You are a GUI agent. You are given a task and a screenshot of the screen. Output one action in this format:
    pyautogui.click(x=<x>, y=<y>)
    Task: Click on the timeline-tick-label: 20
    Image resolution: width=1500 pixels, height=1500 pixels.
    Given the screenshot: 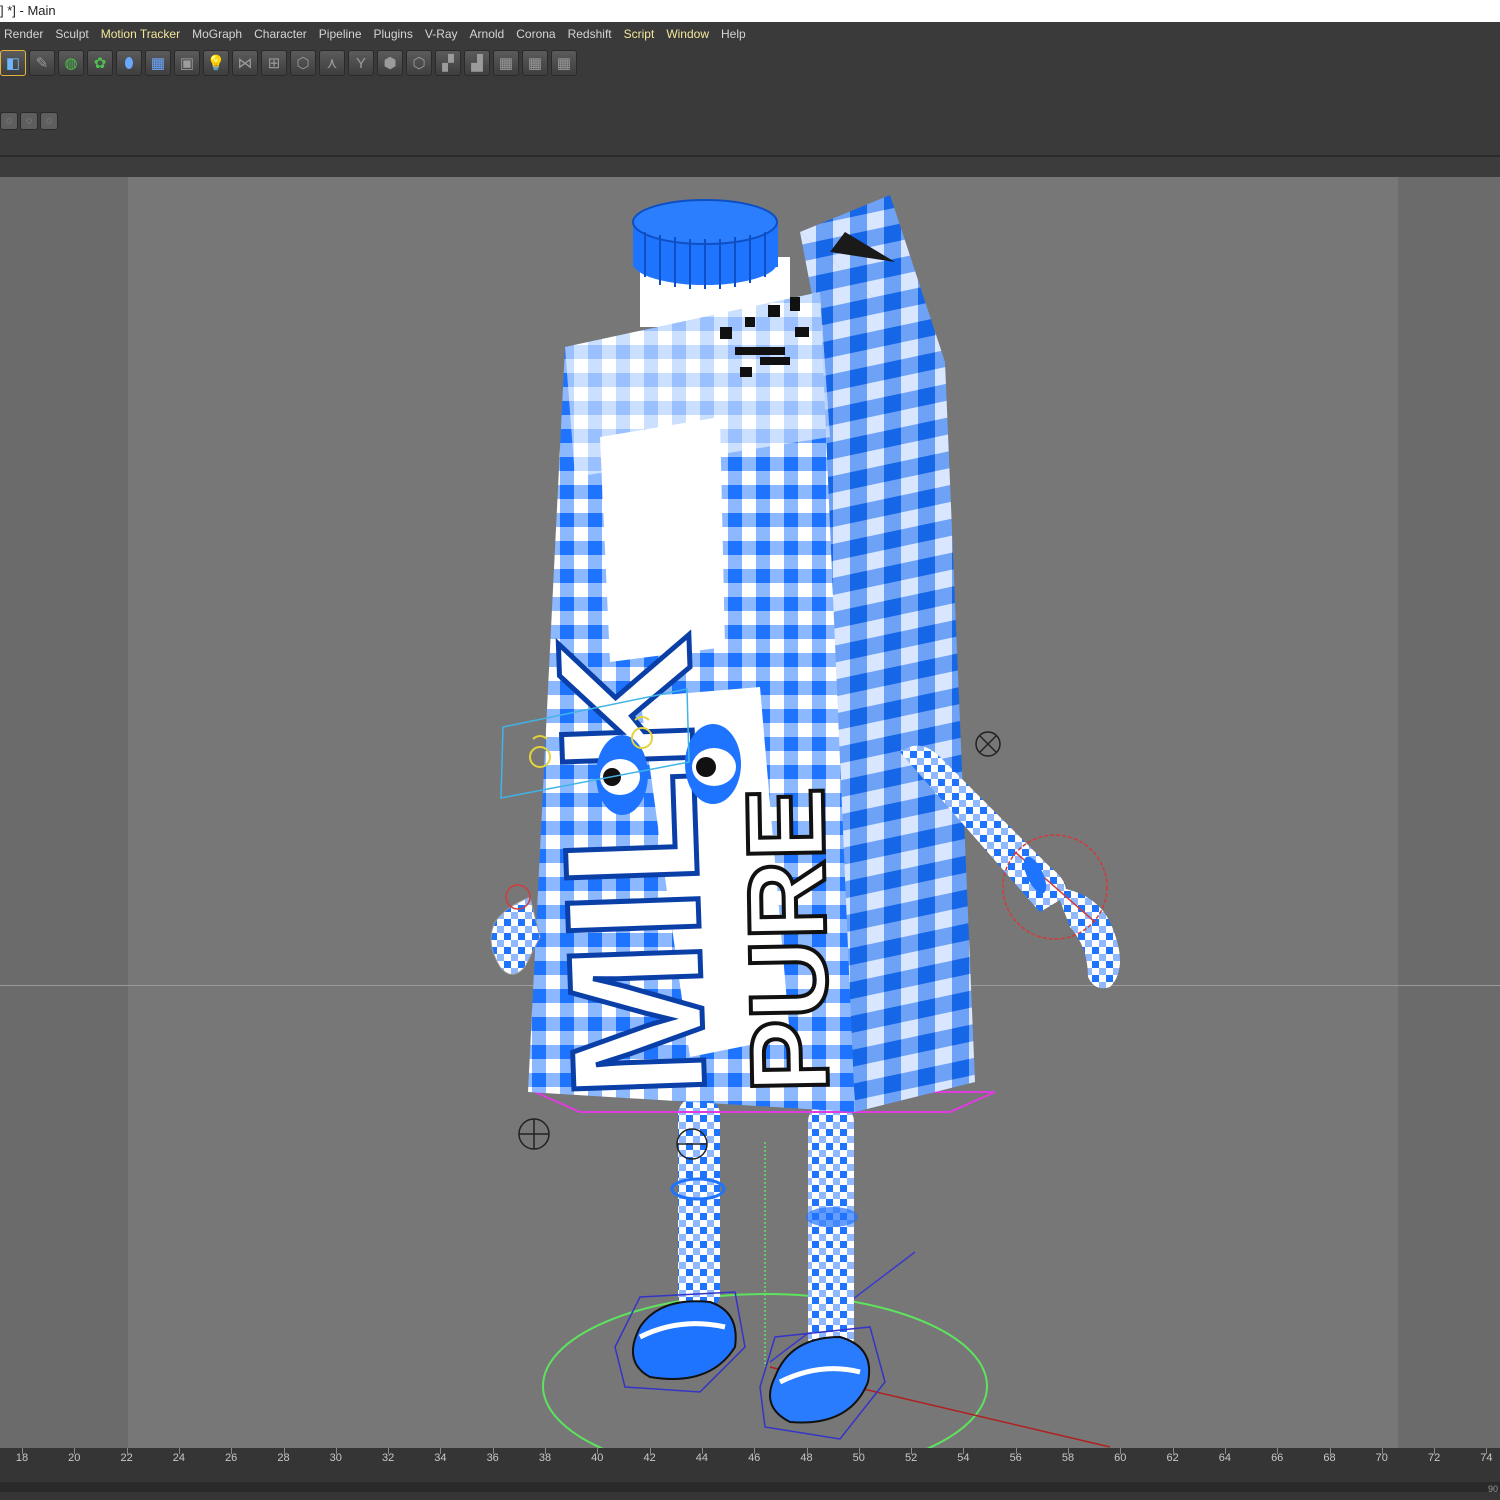 What is the action you would take?
    pyautogui.click(x=74, y=1458)
    